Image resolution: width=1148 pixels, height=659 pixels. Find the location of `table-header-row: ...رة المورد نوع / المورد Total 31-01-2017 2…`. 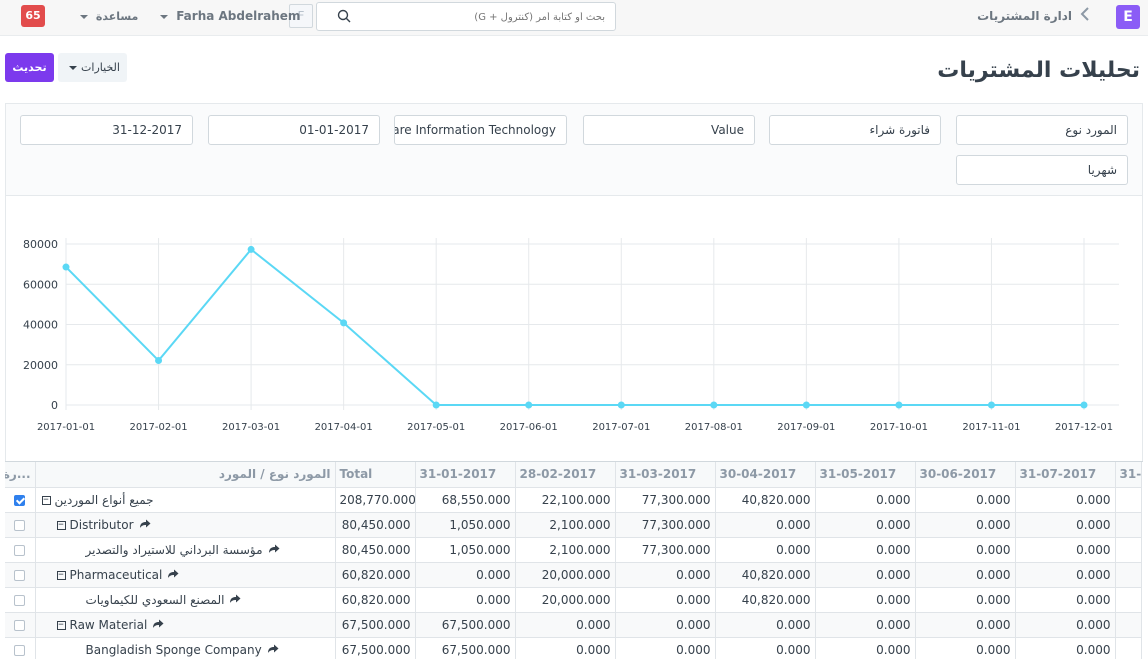

table-header-row: ...رة المورد نوع / المورد Total 31-01-2017 2… is located at coordinates (573, 475).